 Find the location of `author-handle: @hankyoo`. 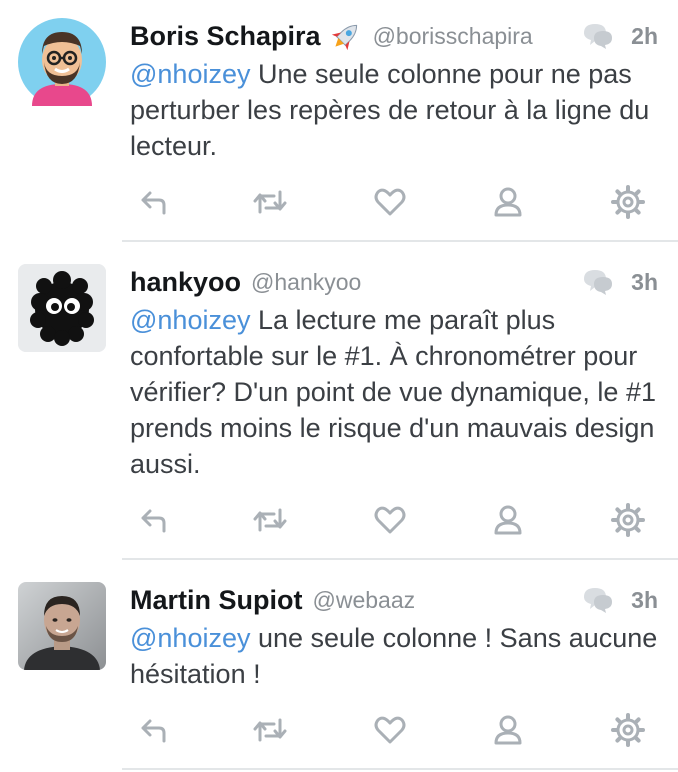

author-handle: @hankyoo is located at coordinates (306, 282).